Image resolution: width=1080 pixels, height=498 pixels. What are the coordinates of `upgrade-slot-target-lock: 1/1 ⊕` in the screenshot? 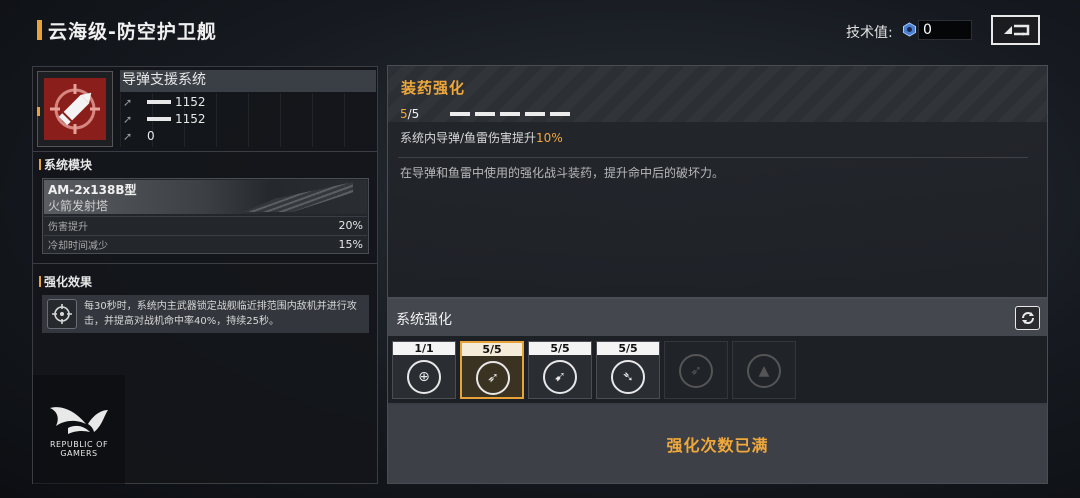 It's located at (424, 370).